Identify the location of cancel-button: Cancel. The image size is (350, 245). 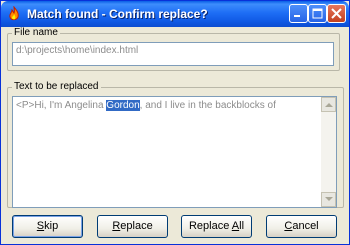
(301, 226).